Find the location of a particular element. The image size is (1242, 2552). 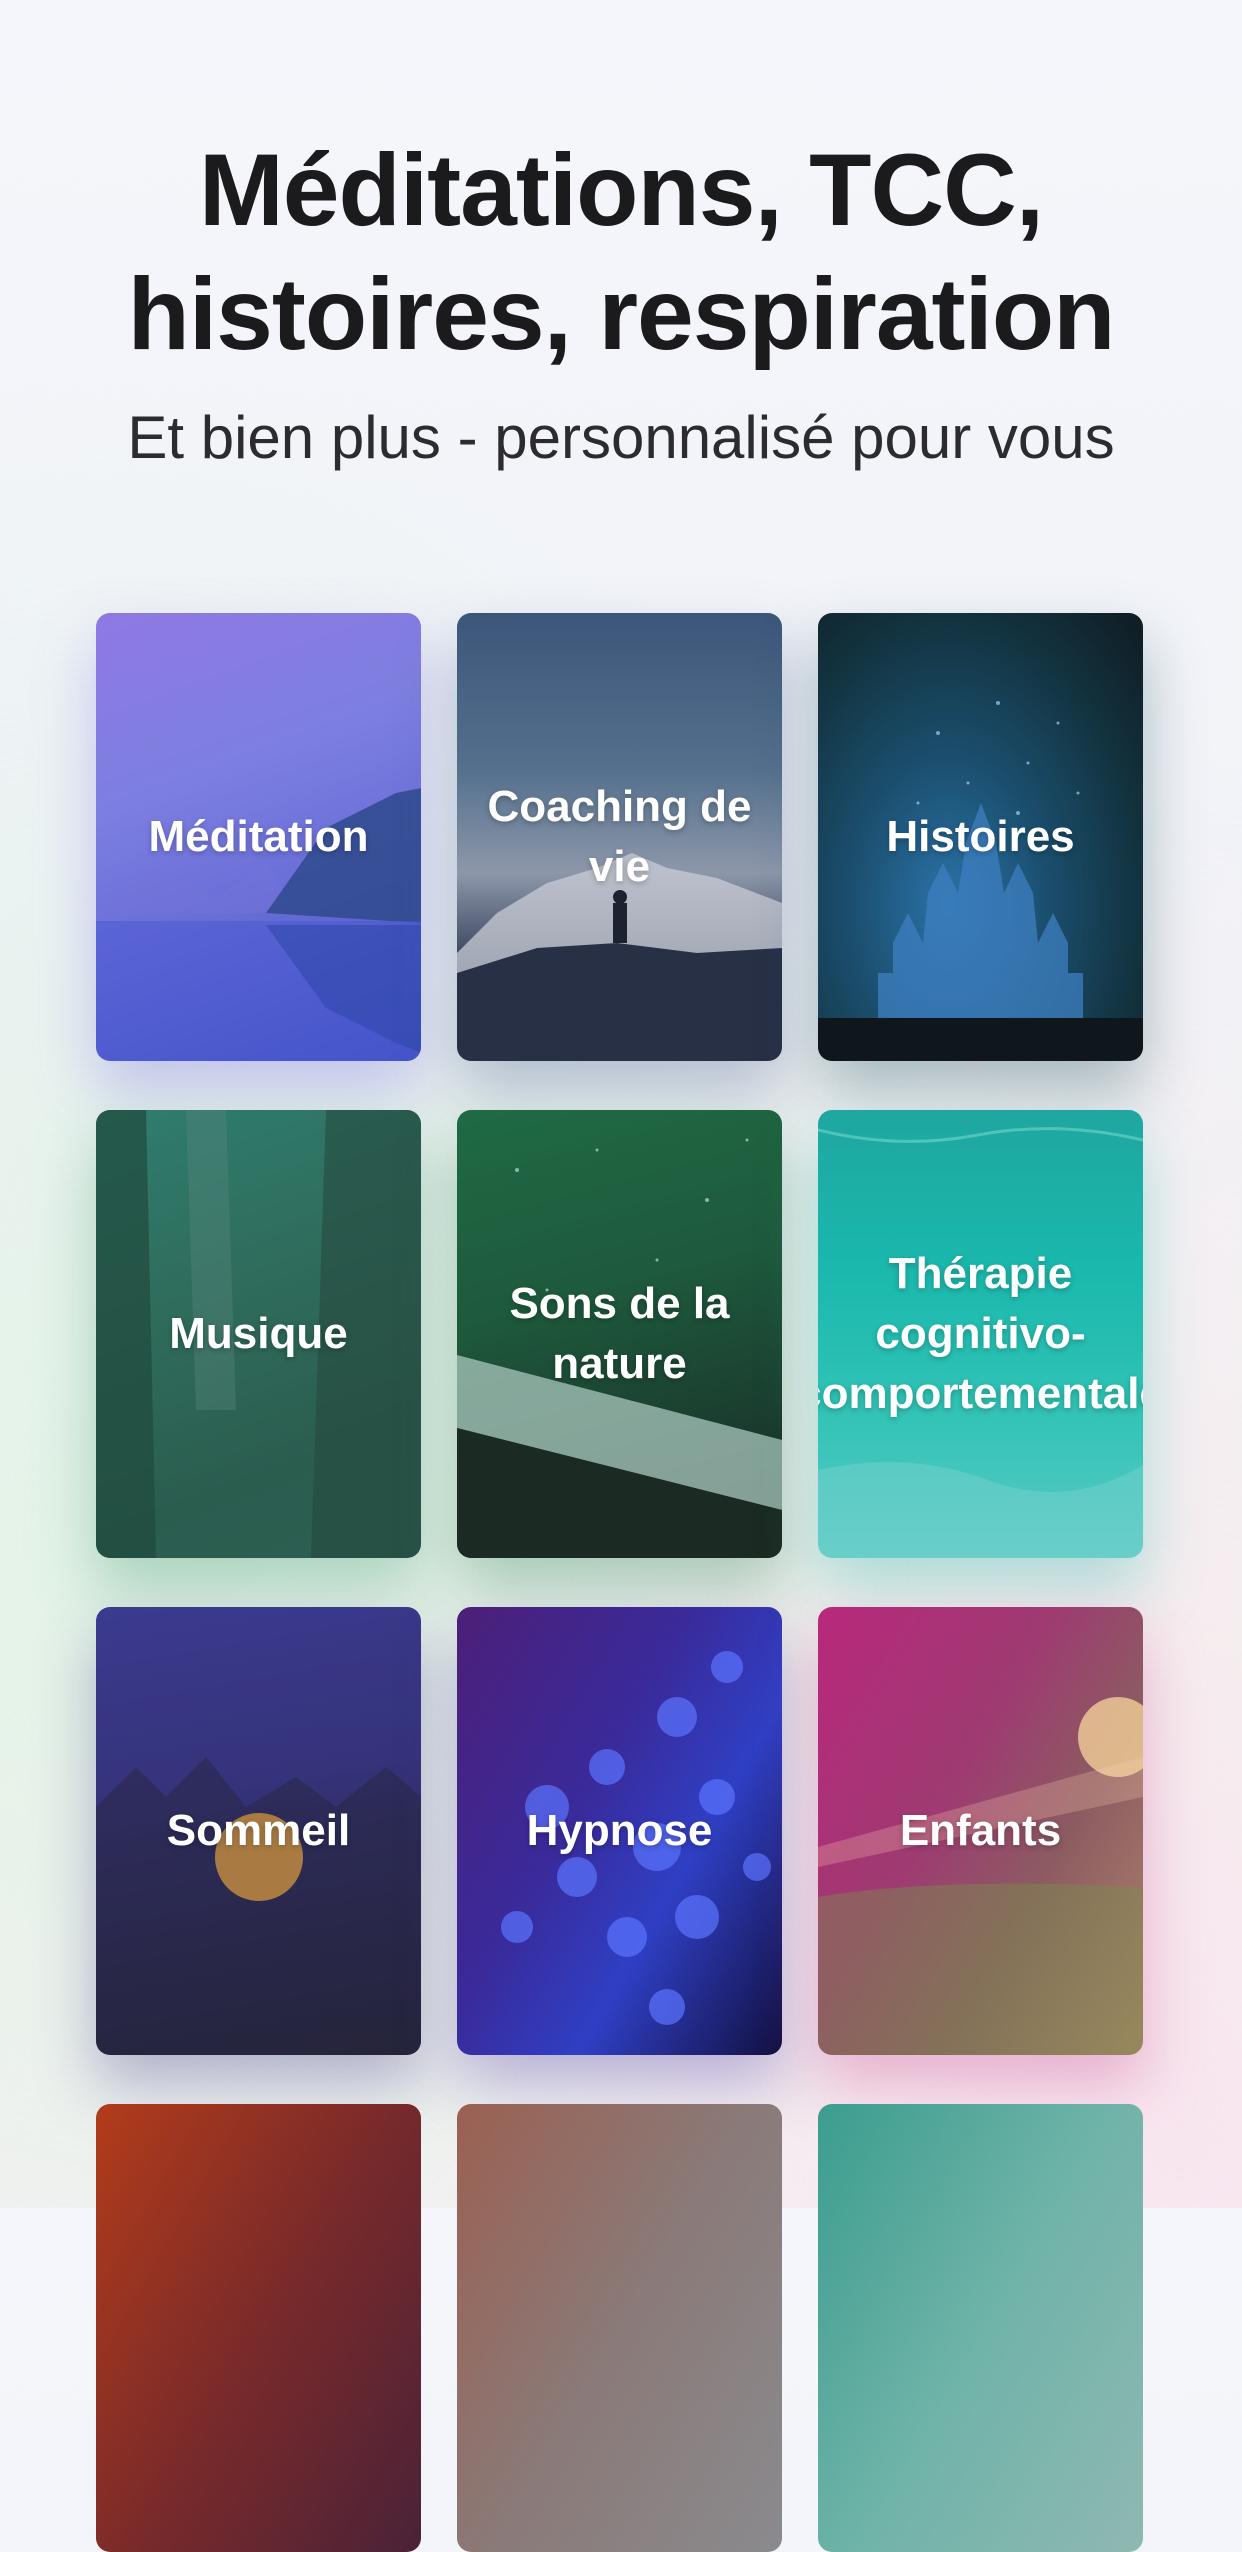

category-label: Sommeil is located at coordinates (258, 1830).